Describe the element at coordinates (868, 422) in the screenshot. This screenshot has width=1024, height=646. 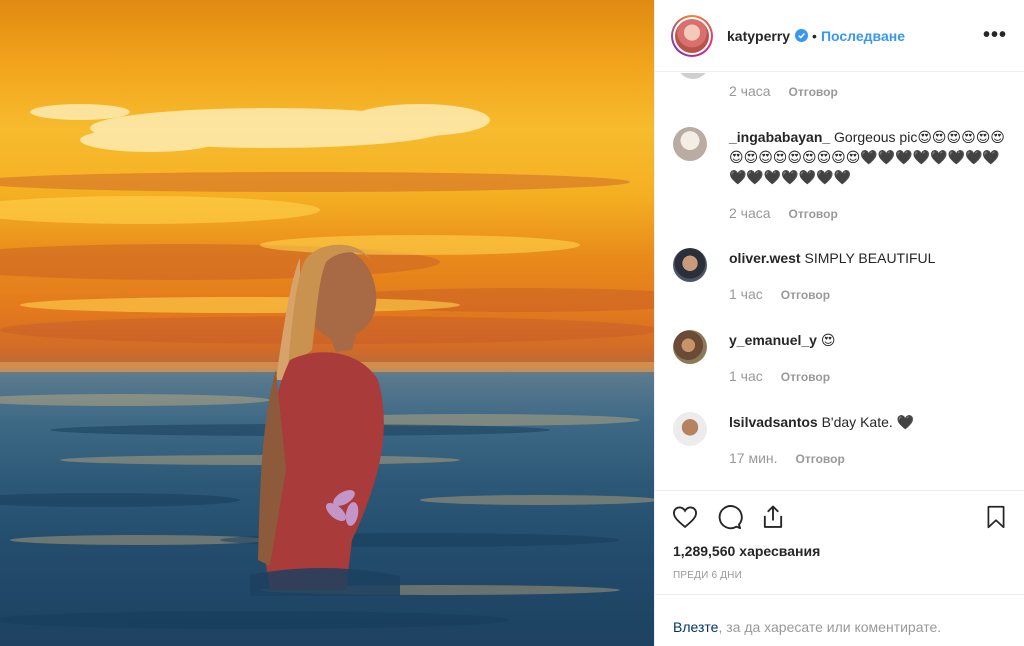
I see `comment-text: B'day Kate. 🖤` at that location.